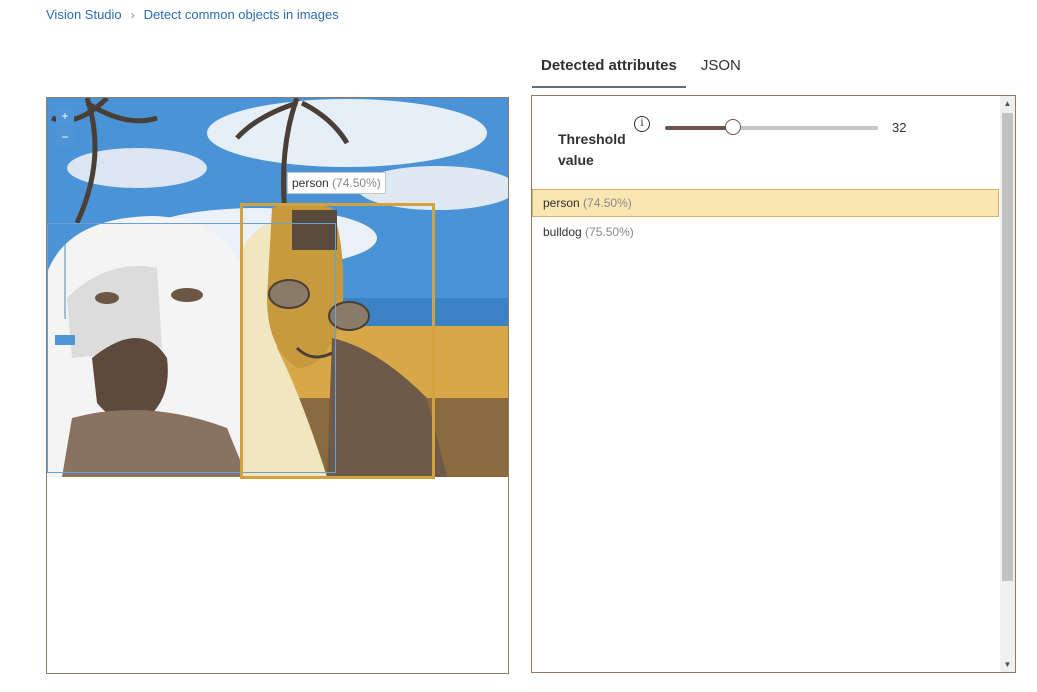 The image size is (1037, 692). What do you see at coordinates (356, 183) in the screenshot?
I see `bounding-box-label-confidence: (74.50%)` at bounding box center [356, 183].